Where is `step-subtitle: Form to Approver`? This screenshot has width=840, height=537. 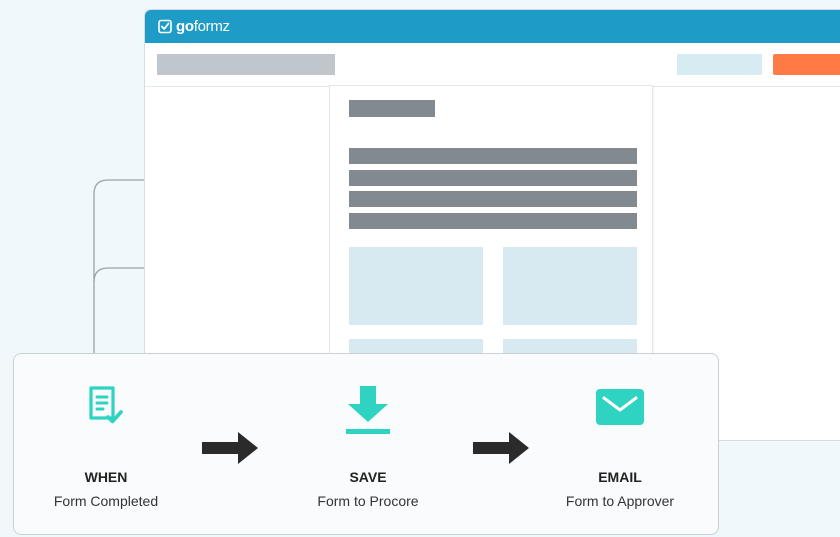 step-subtitle: Form to Approver is located at coordinates (620, 501).